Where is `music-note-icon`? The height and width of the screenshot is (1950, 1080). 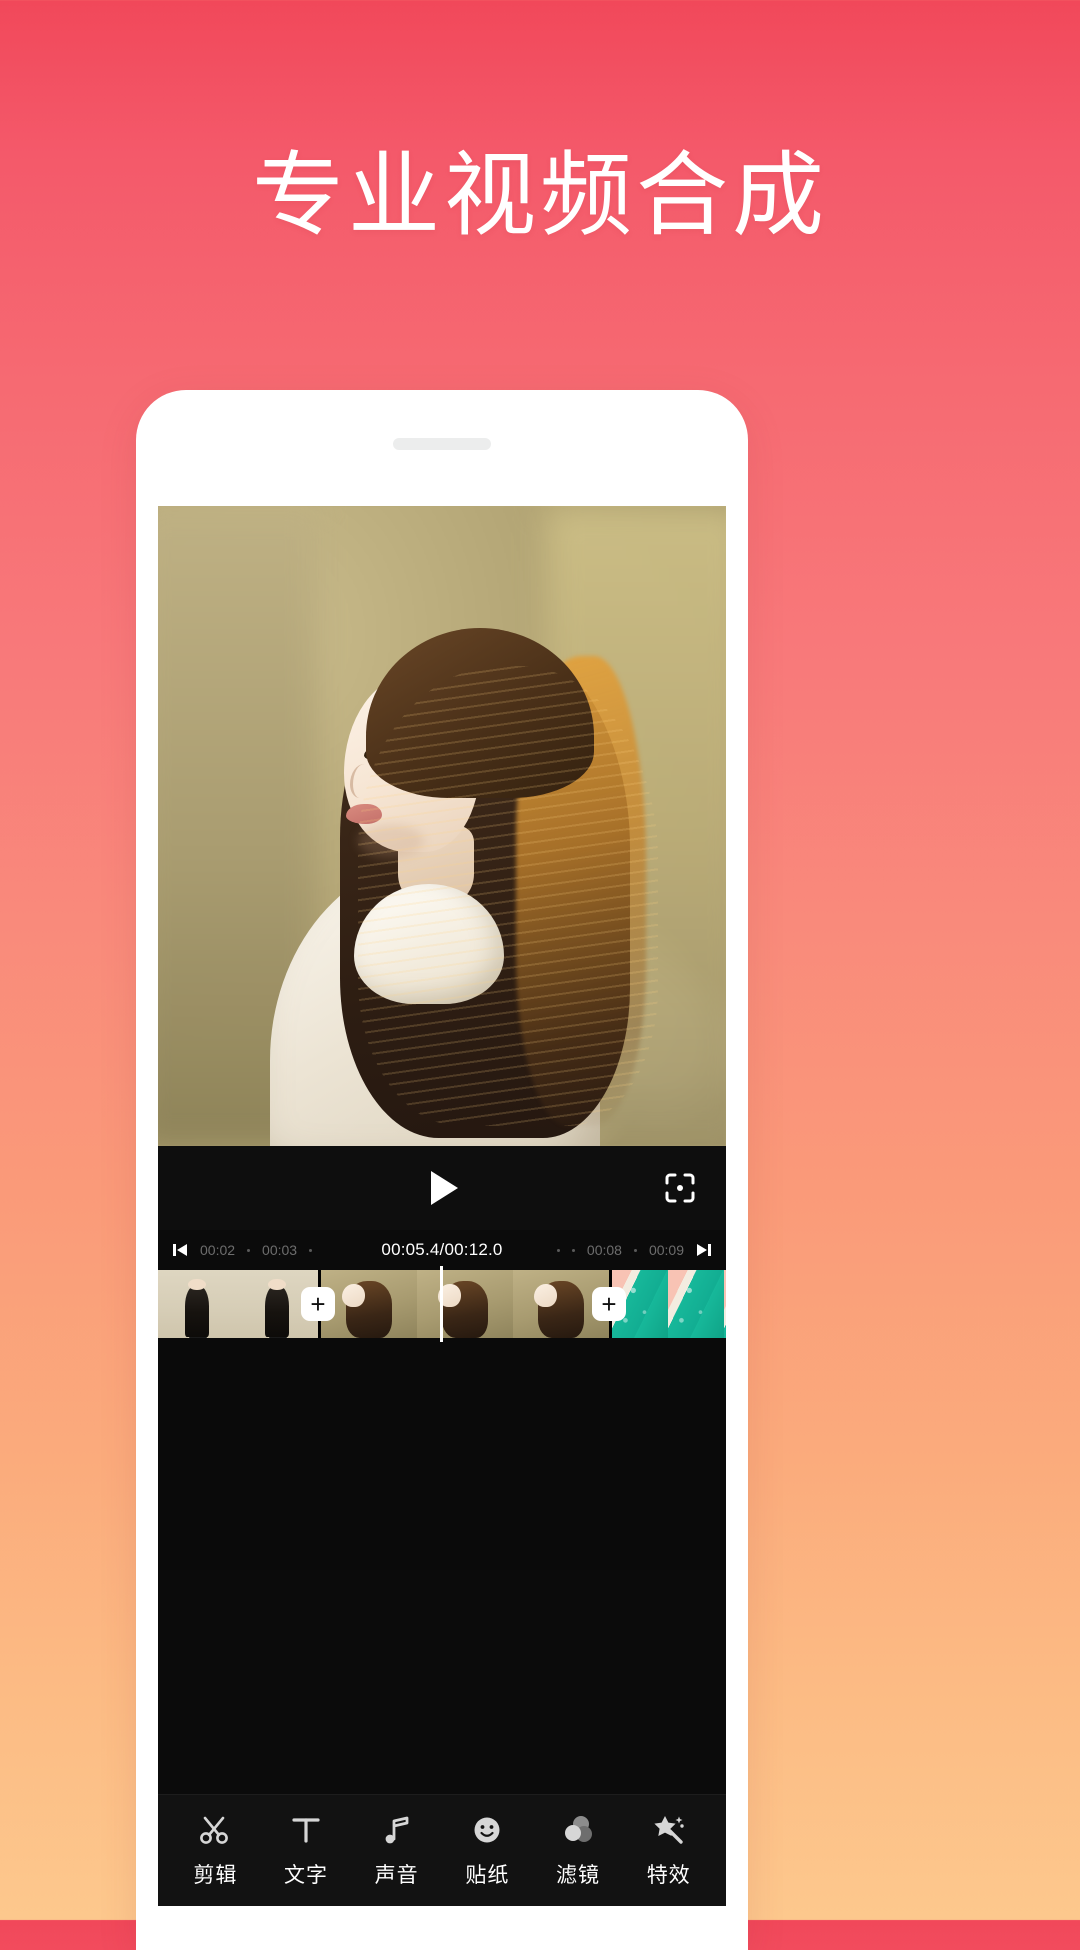
music-note-icon is located at coordinates (397, 1830).